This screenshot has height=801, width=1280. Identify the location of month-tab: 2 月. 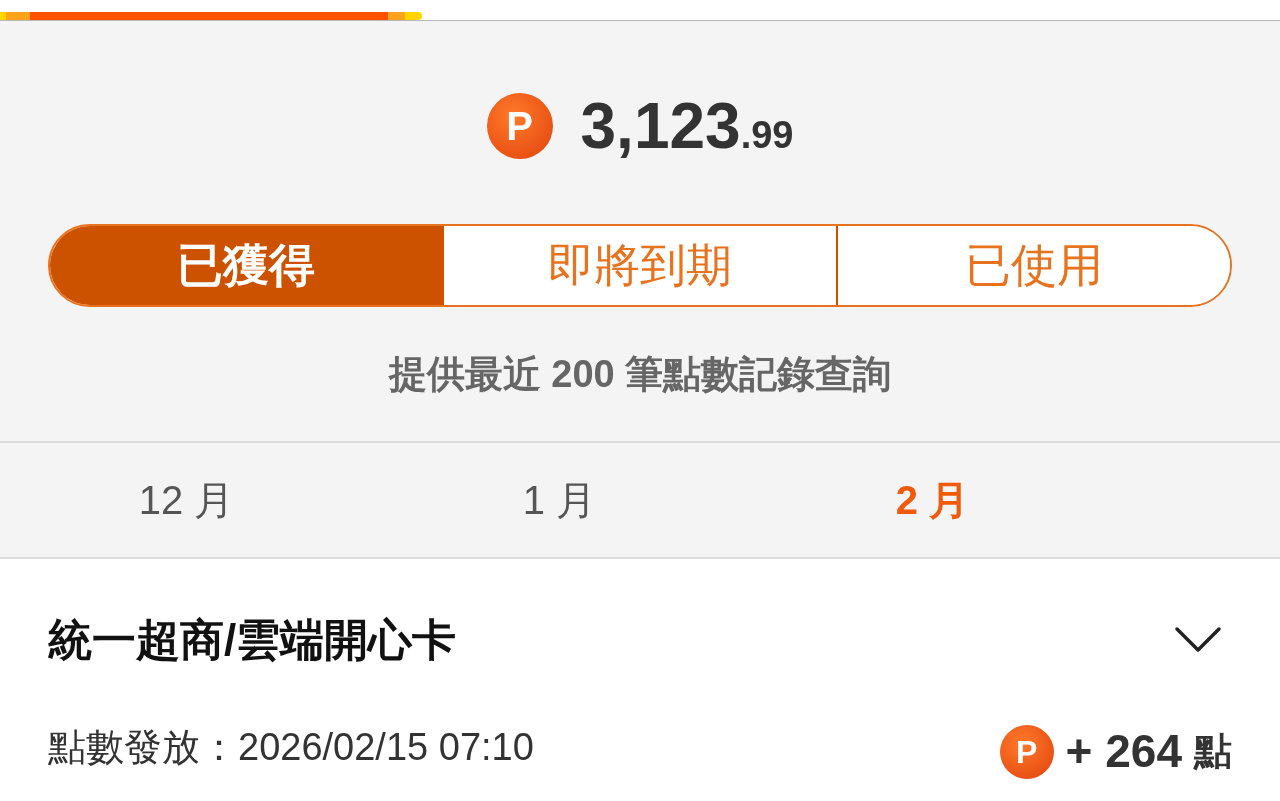
(932, 500).